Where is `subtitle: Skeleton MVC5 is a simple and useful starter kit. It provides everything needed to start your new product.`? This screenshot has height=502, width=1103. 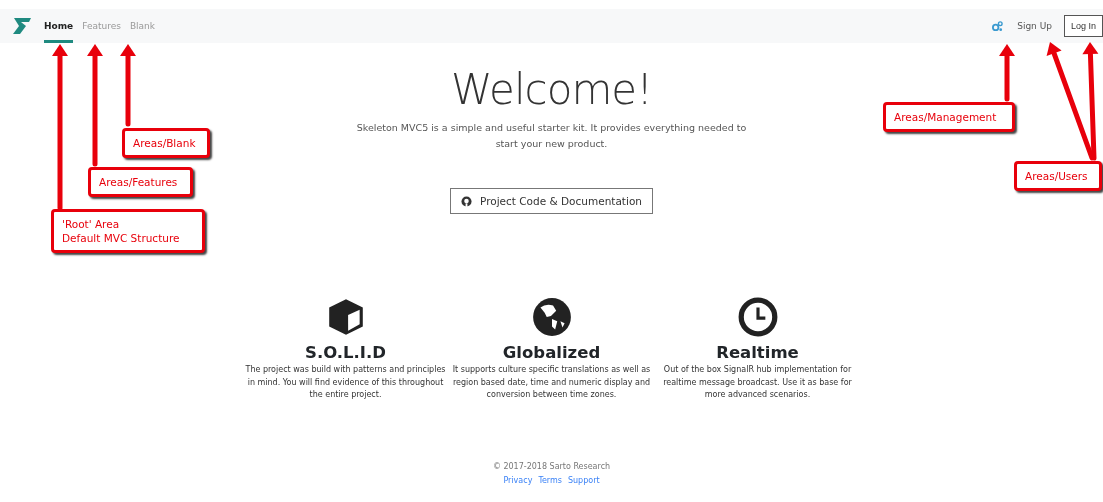 subtitle: Skeleton MVC5 is a simple and useful starter kit. It provides everything needed to start your new product. is located at coordinates (551, 136).